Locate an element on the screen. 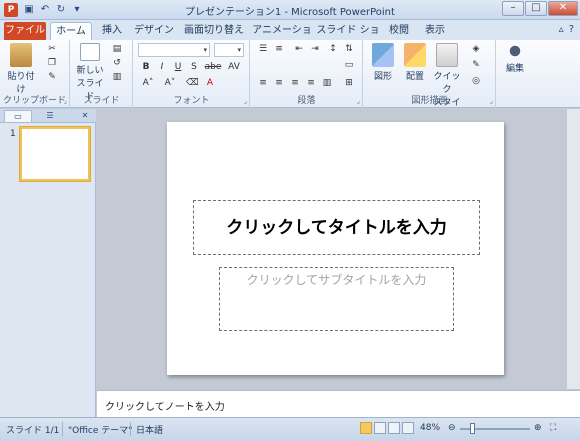  group-font: ▾ ▾ B I U S abe AV A˄ A˅ ⌫ A フォント ⌟ is located at coordinates (192, 74).